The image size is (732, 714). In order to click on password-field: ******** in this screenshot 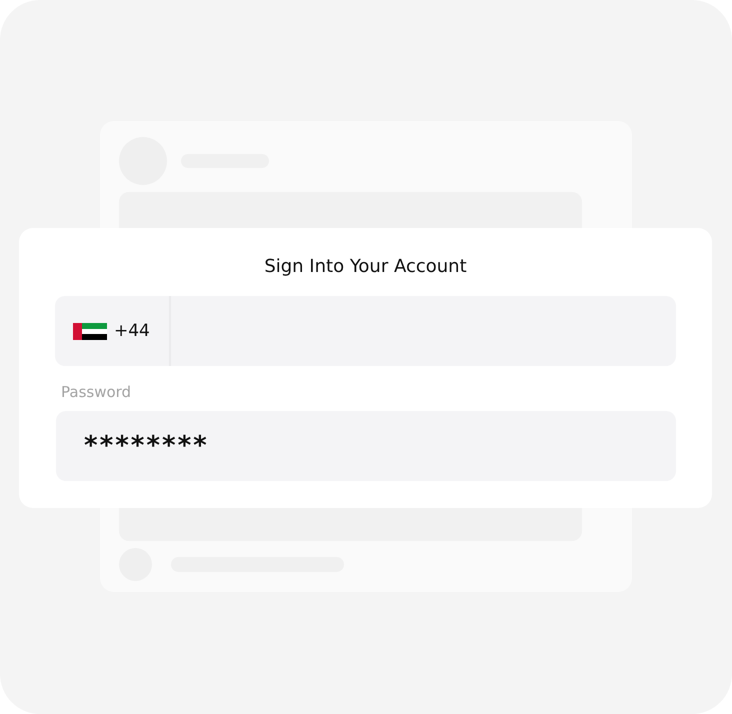, I will do `click(366, 446)`.